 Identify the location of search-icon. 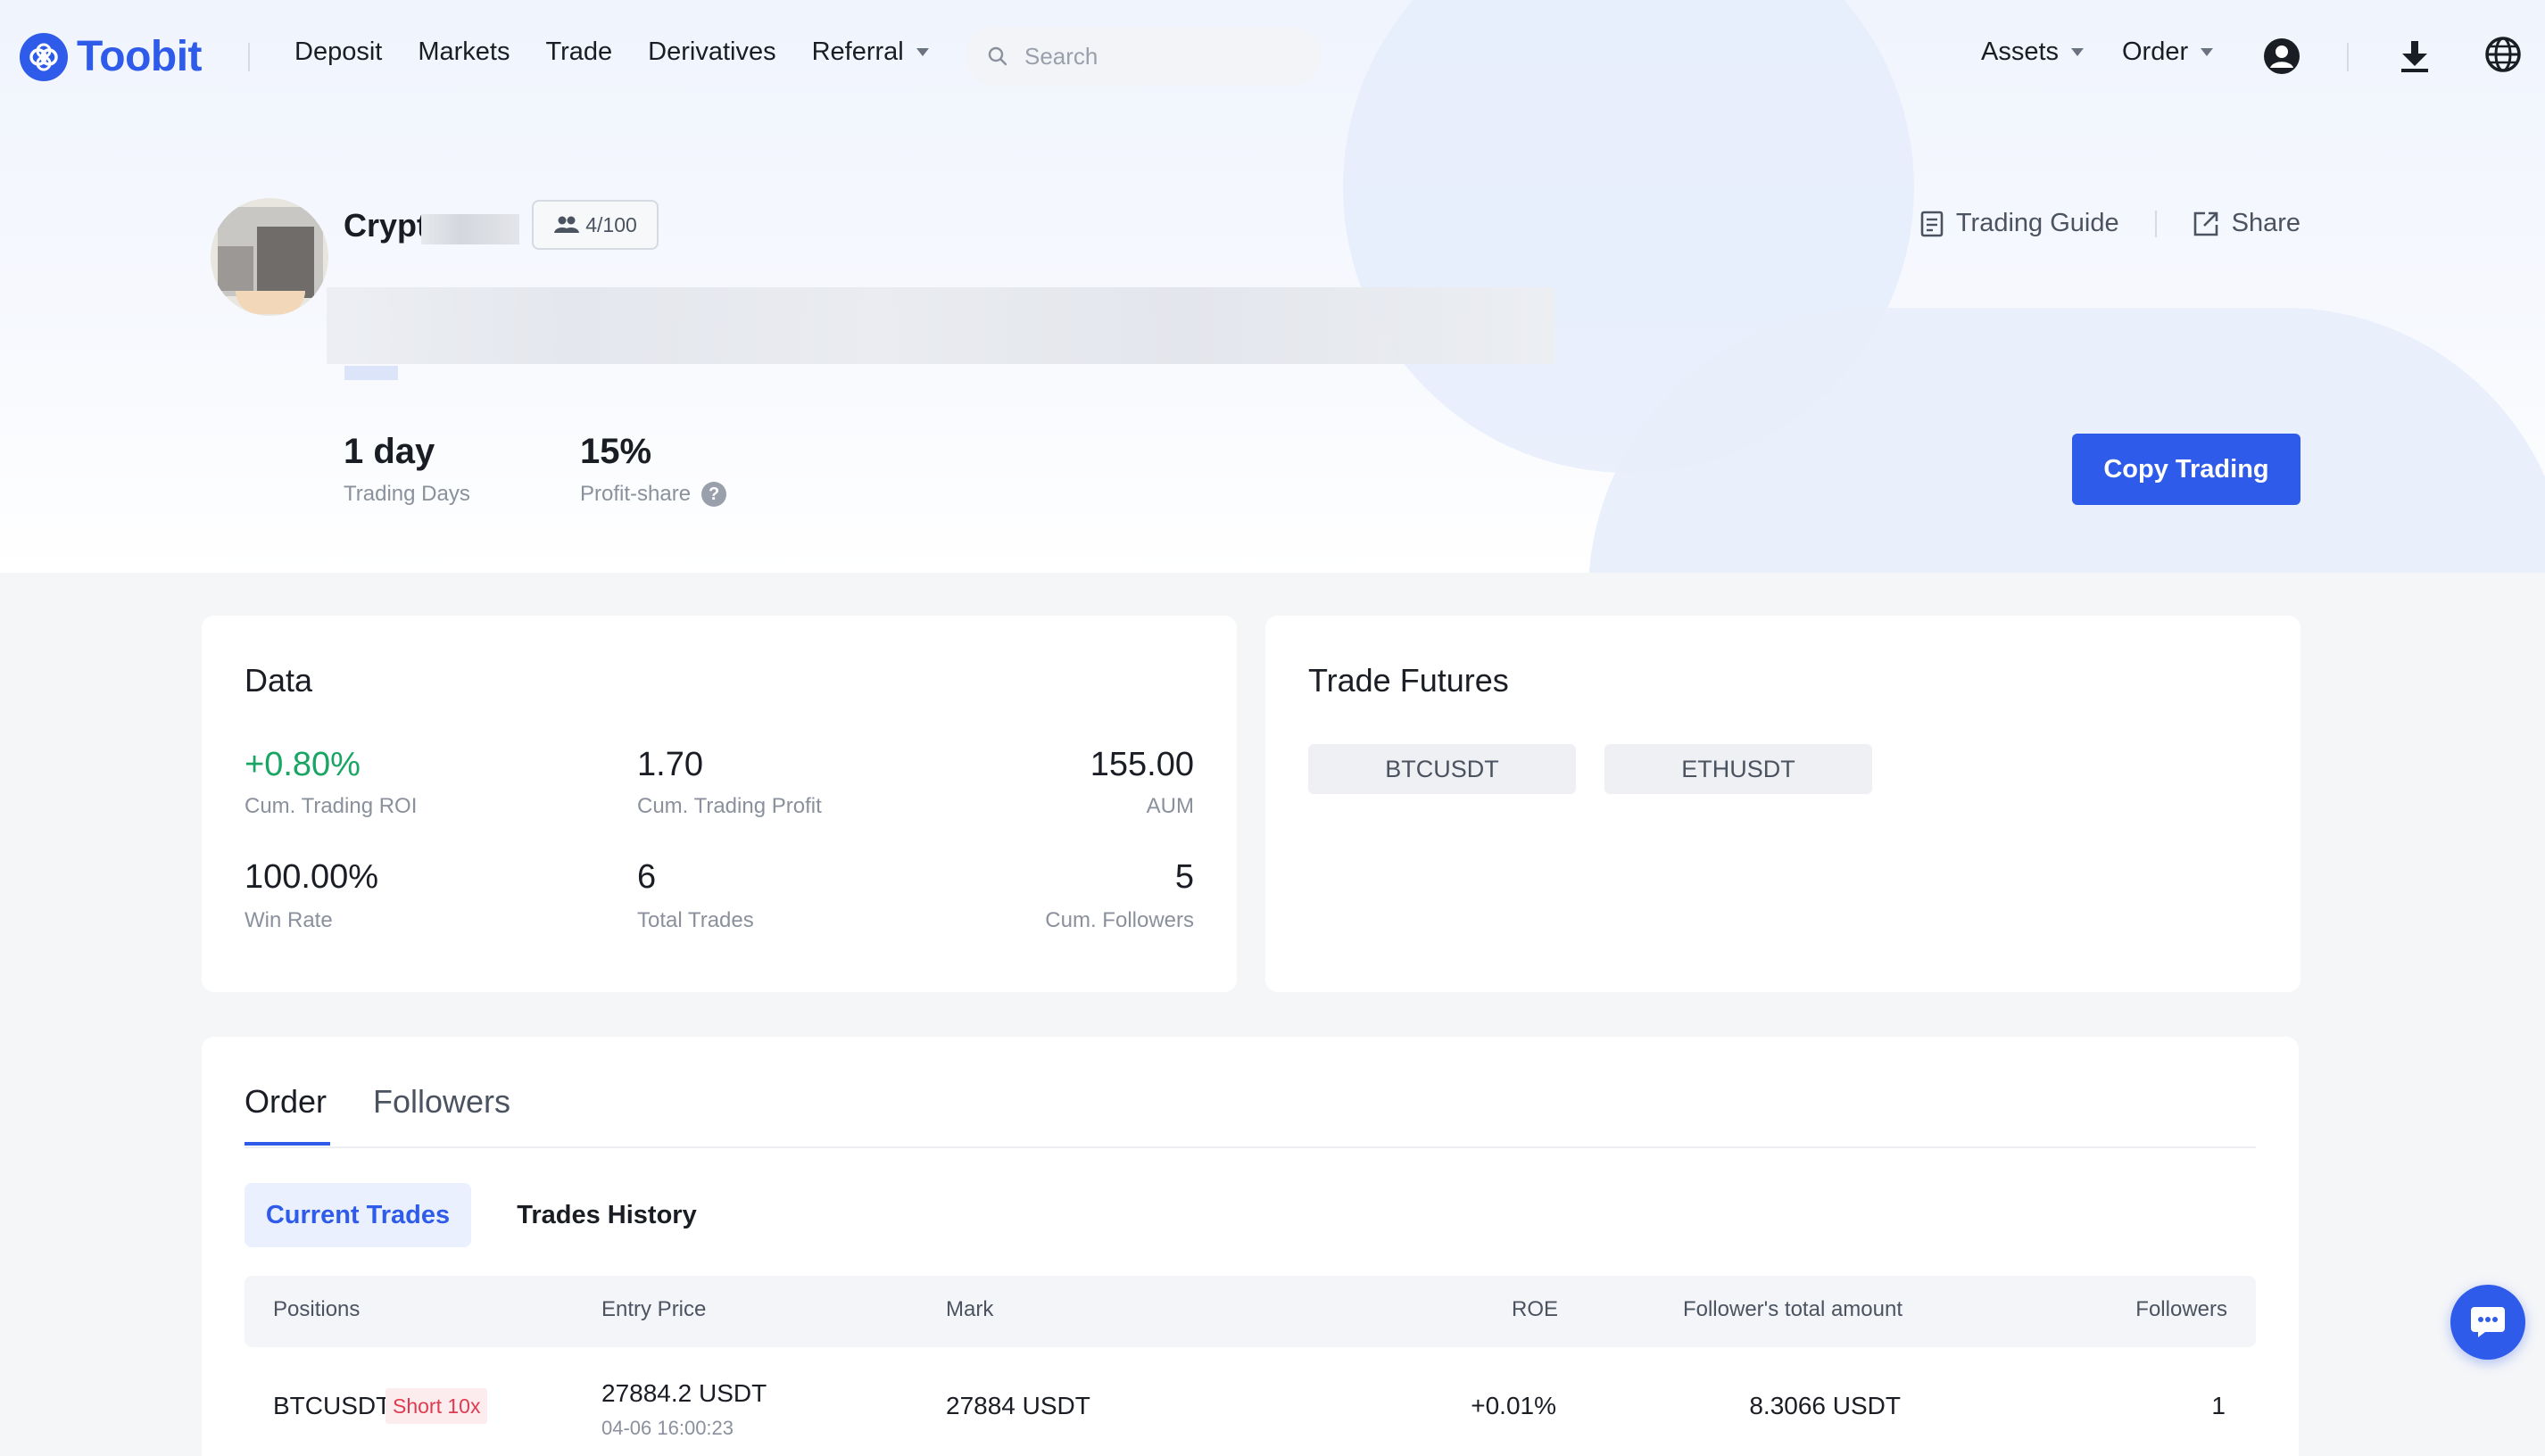
(998, 56).